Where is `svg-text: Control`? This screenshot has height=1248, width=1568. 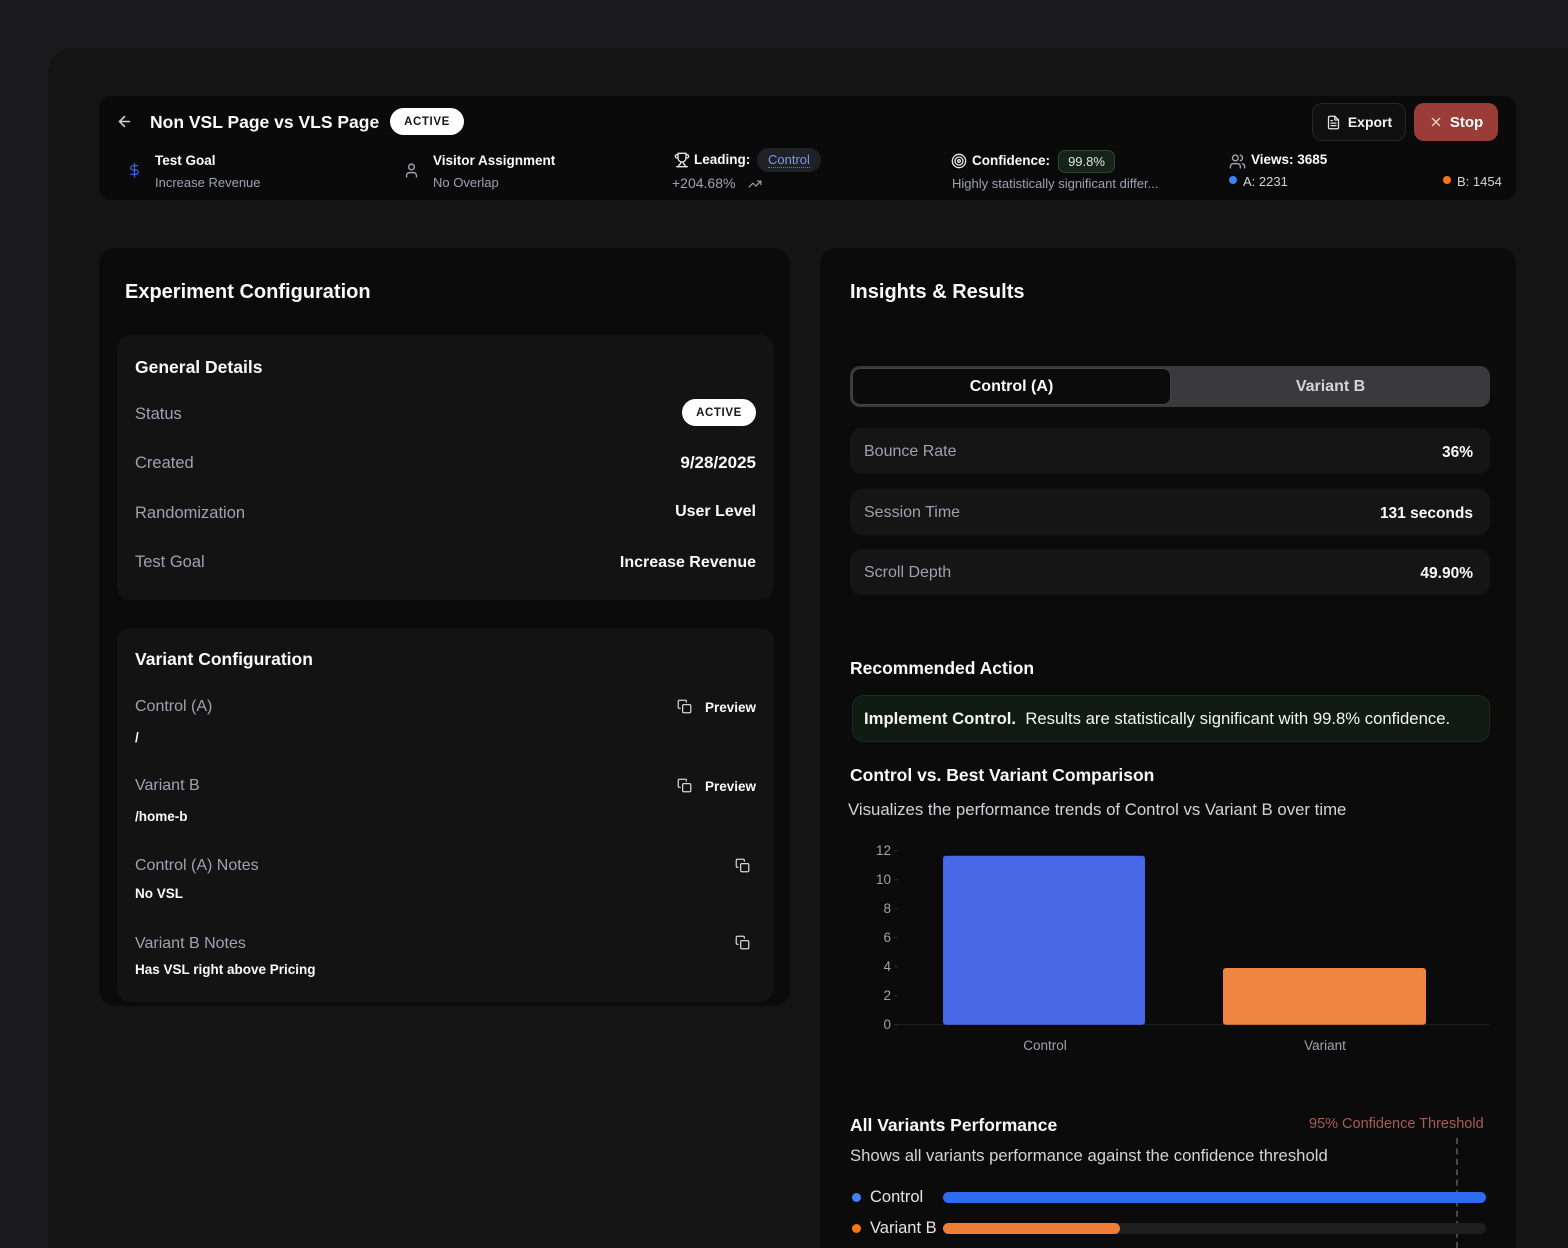 svg-text: Control is located at coordinates (1045, 1045).